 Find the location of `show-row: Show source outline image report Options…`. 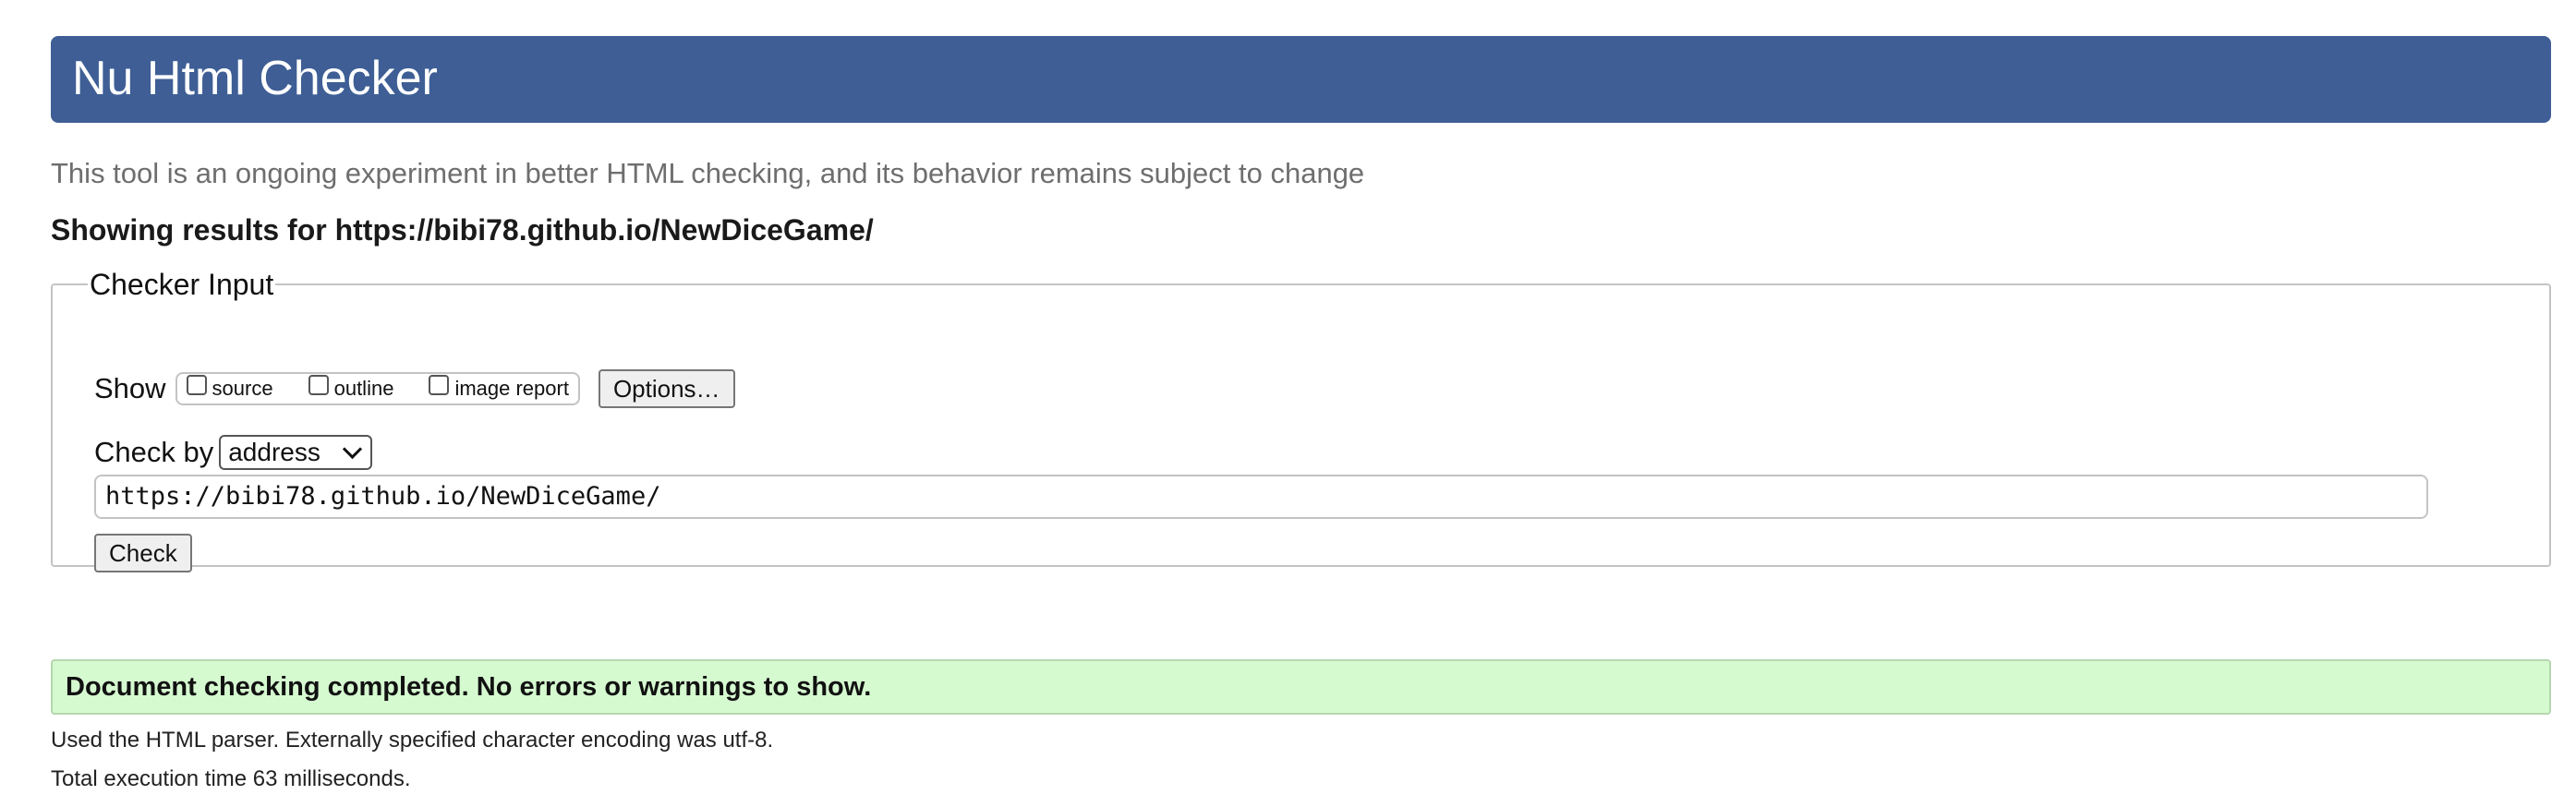

show-row: Show source outline image report Options… is located at coordinates (414, 389).